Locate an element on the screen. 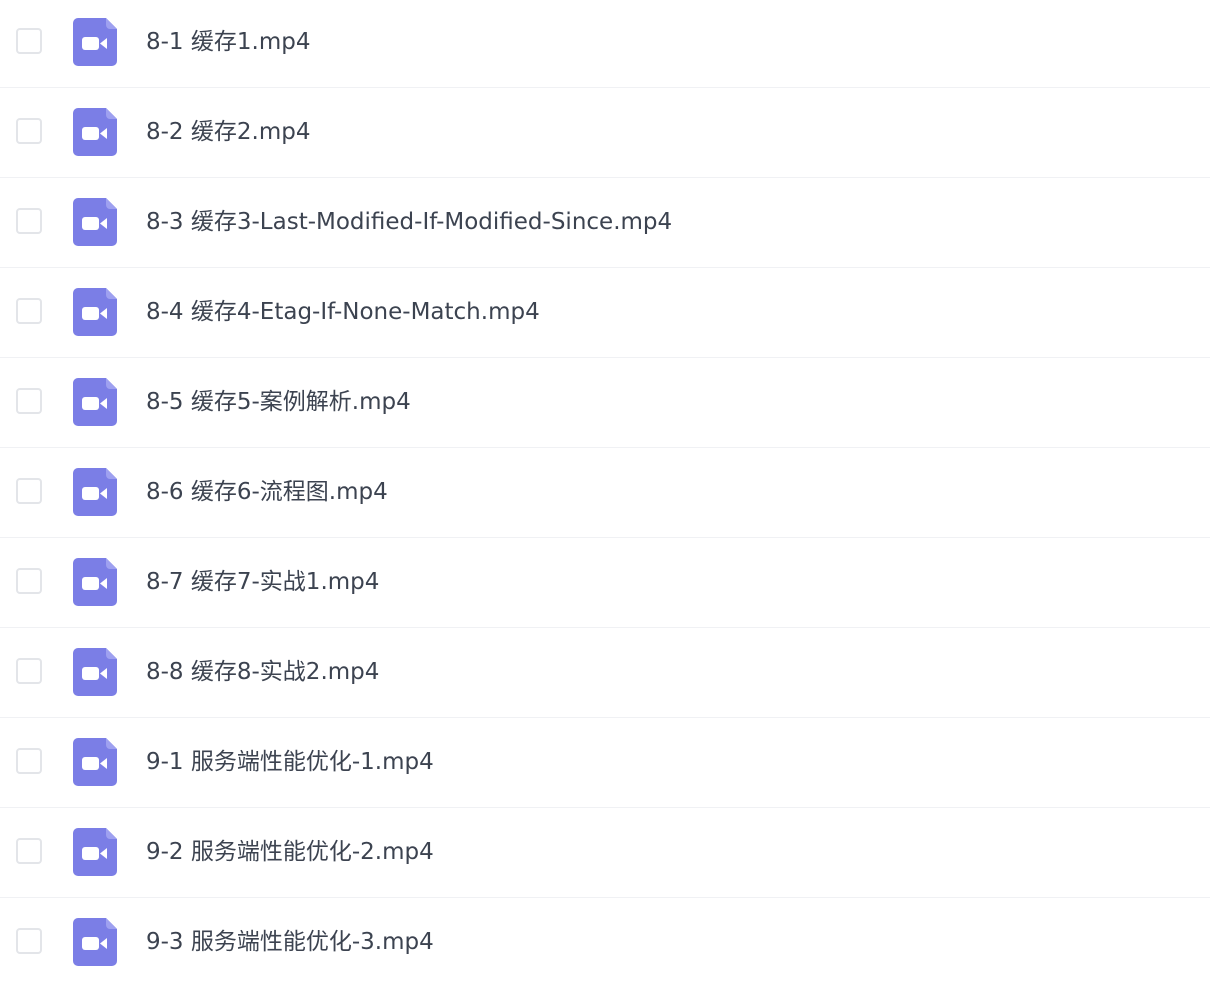  file-name: 8-4 缓存4-Etag-If-None-Match.mp4 is located at coordinates (343, 312).